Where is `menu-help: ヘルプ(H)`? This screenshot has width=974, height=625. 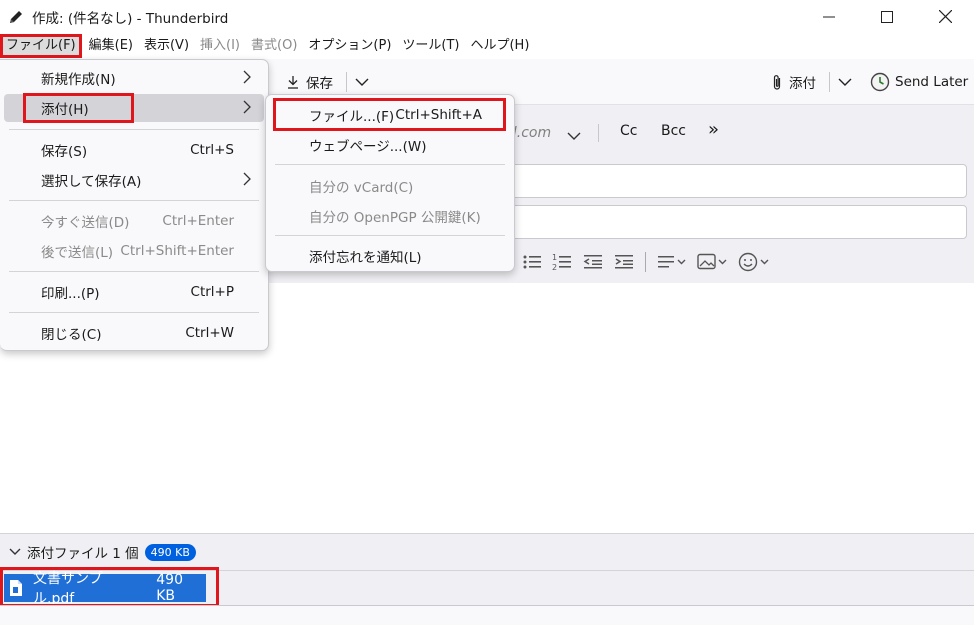
menu-help: ヘルプ(H) is located at coordinates (499, 46).